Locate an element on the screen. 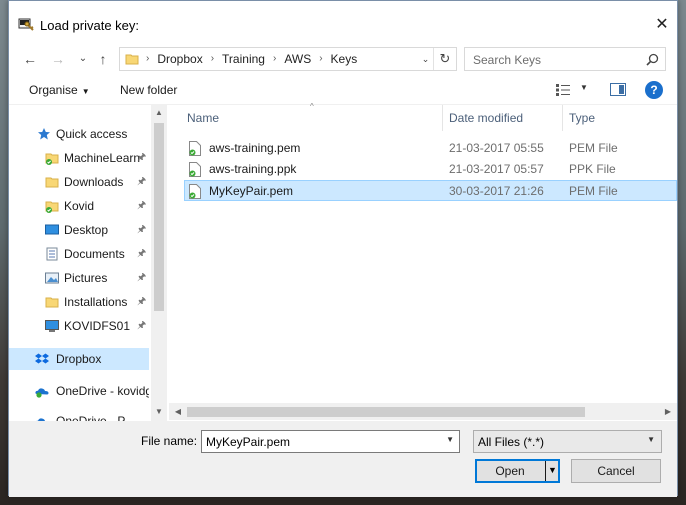 Image resolution: width=686 pixels, height=505 pixels. file-name-value: MyKeyPair.pem is located at coordinates (248, 442).